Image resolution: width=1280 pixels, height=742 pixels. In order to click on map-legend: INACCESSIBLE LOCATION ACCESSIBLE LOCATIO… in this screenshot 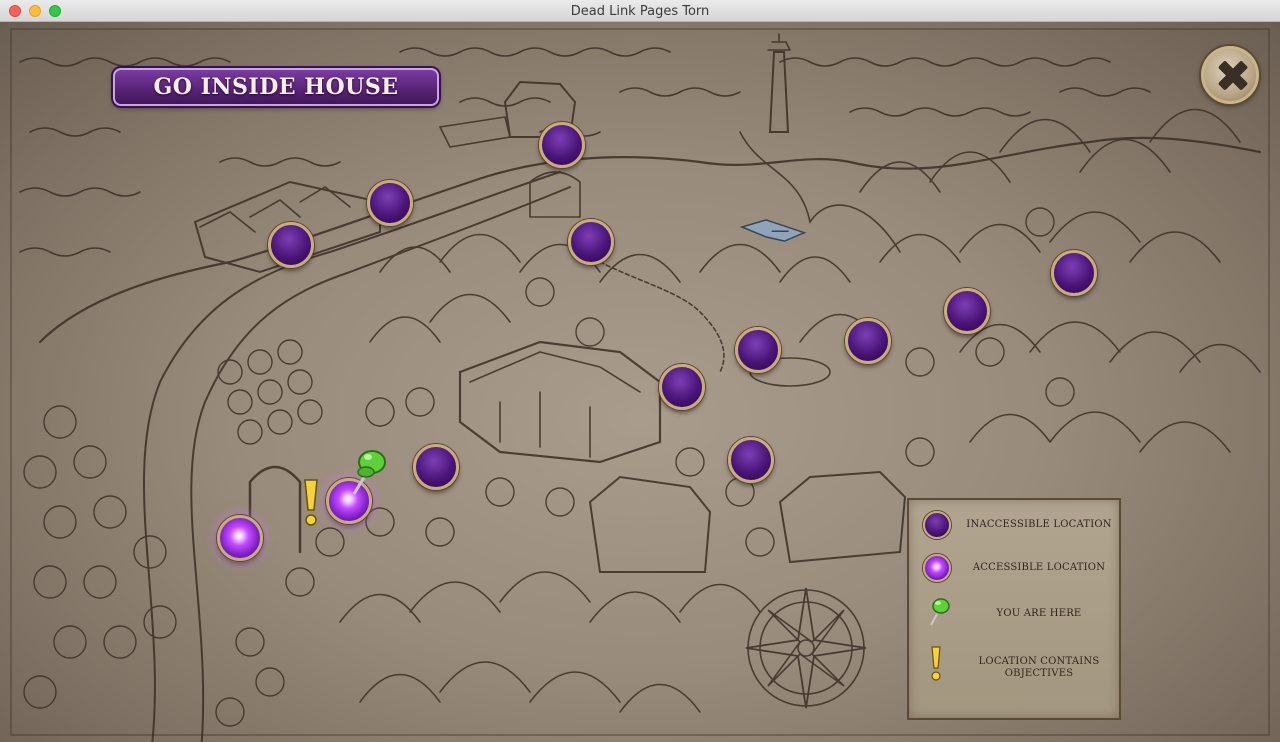, I will do `click(1014, 609)`.